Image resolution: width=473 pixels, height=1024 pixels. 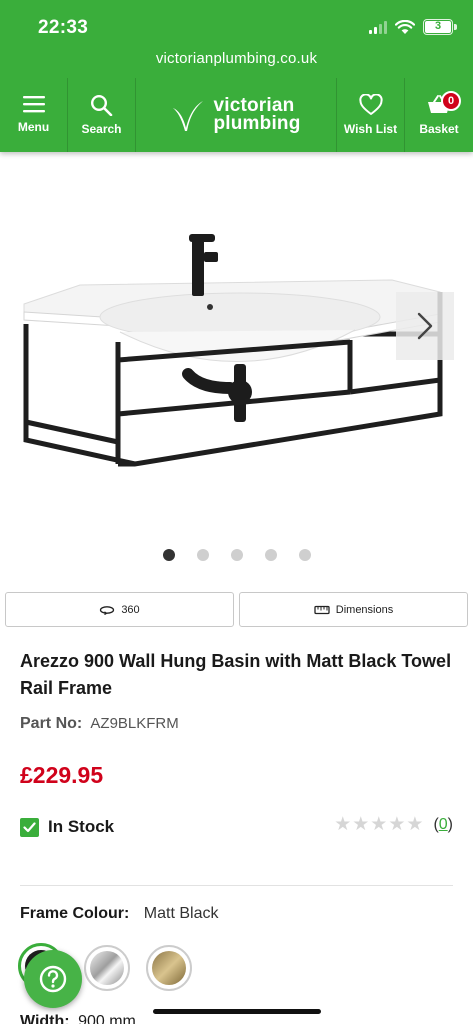 I want to click on search-button: Search, so click(x=101, y=115).